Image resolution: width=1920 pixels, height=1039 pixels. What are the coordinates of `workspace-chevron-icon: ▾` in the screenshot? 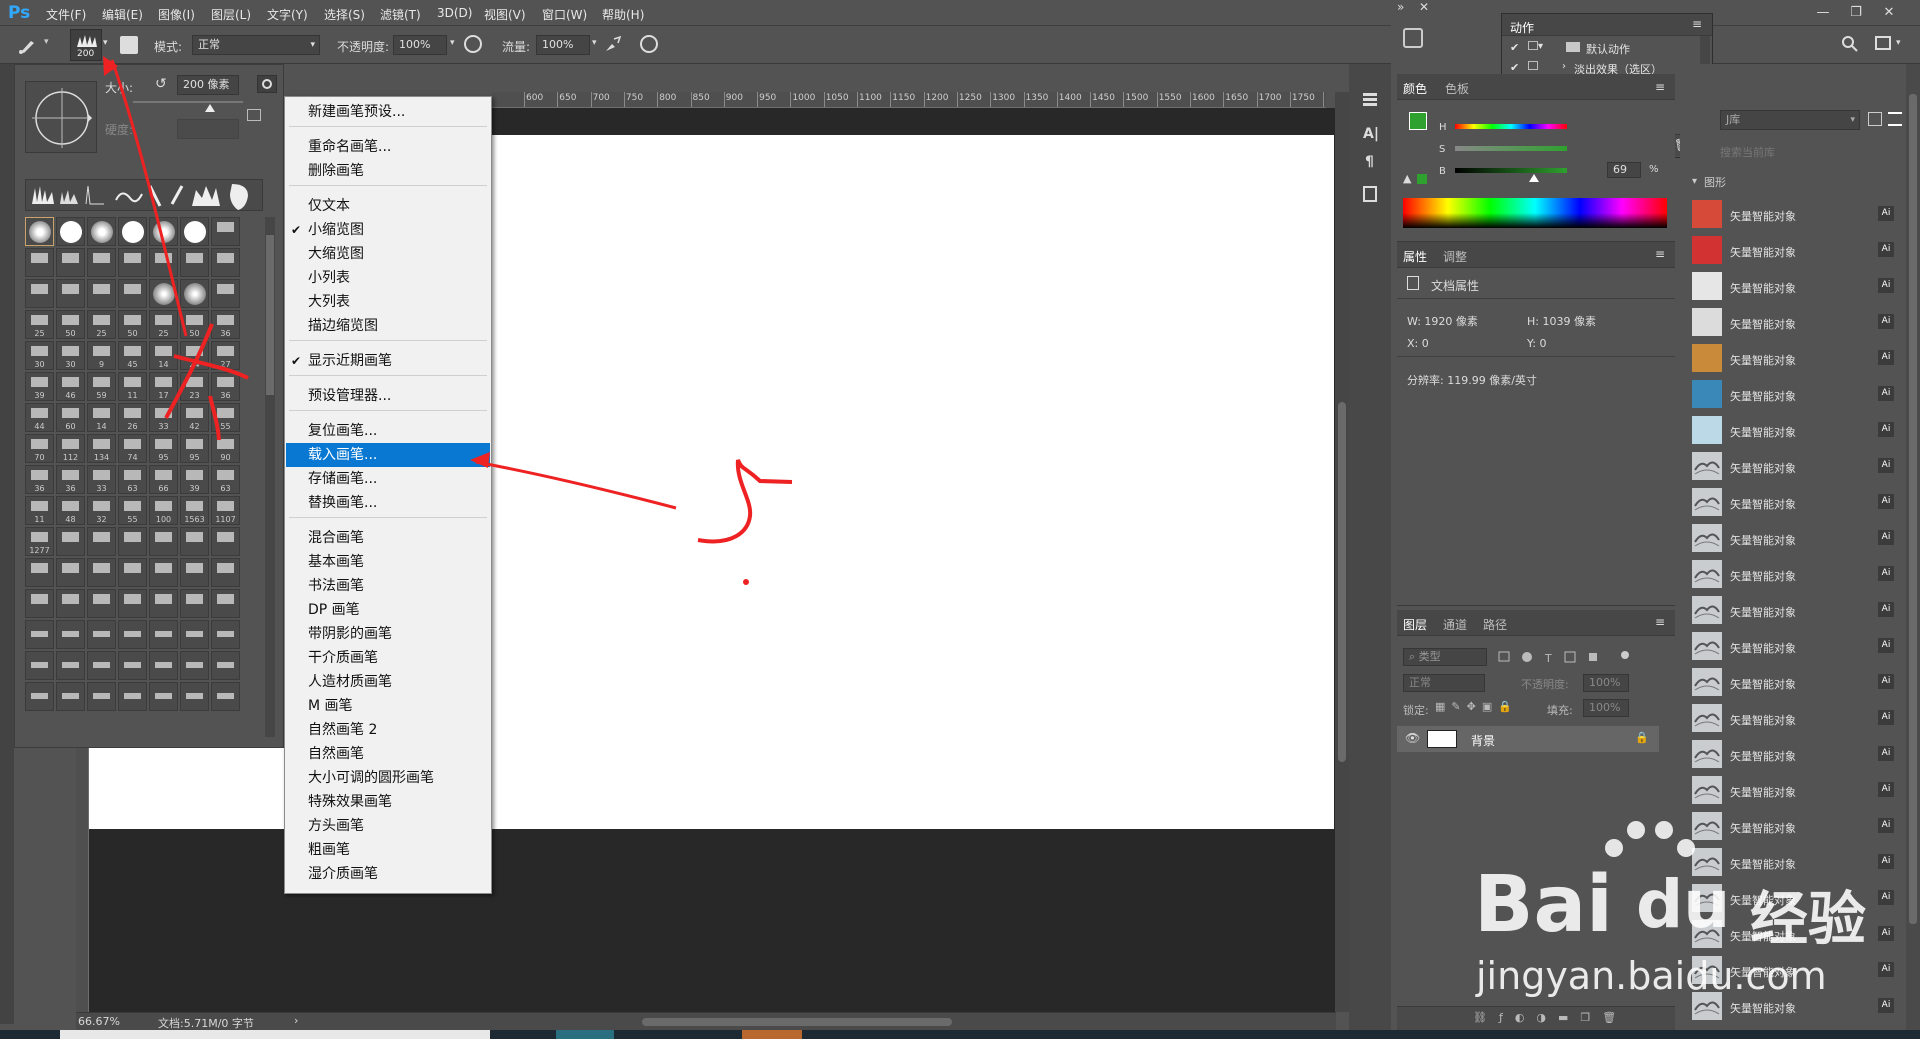 It's located at (1898, 43).